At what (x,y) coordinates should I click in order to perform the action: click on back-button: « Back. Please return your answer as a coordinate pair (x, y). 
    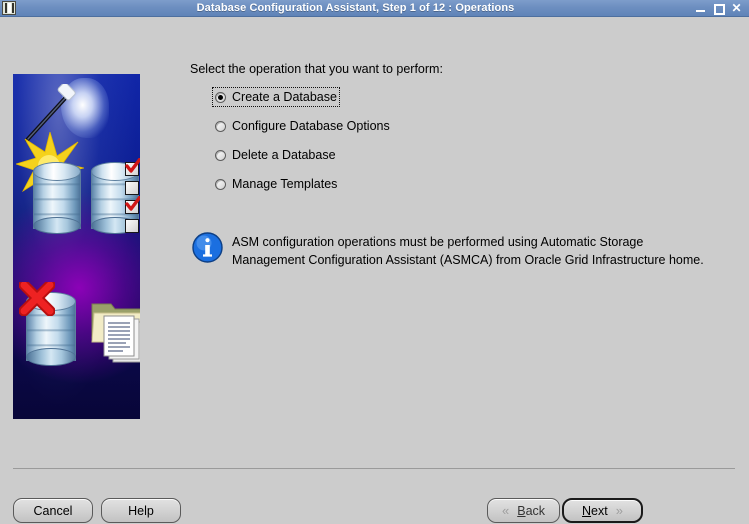
    Looking at the image, I should click on (523, 510).